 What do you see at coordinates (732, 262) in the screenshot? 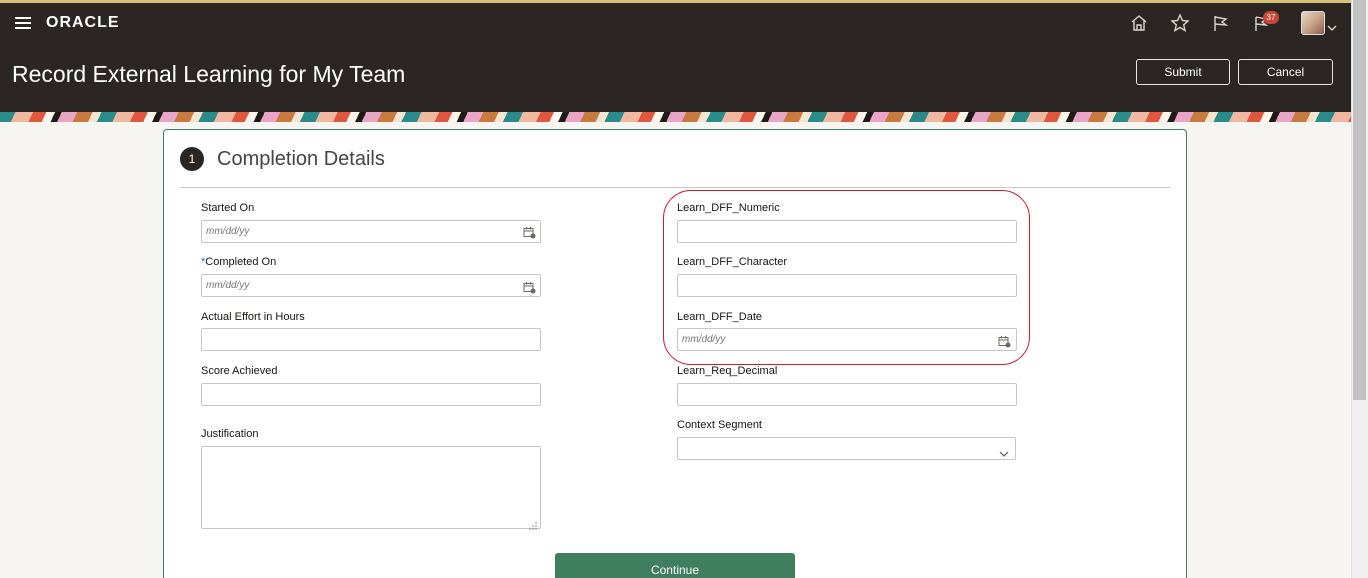
I see `dff-character-label: Learn_DFF_Character` at bounding box center [732, 262].